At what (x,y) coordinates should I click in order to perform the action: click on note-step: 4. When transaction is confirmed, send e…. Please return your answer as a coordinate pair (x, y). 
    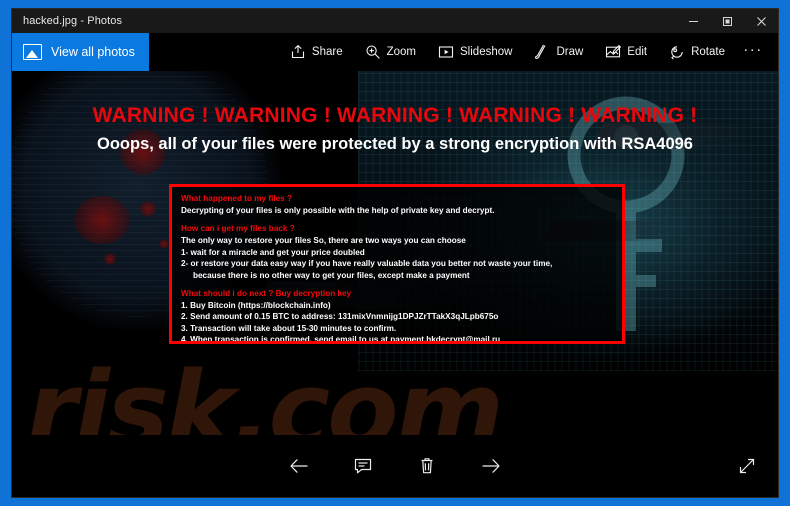
    Looking at the image, I should click on (341, 339).